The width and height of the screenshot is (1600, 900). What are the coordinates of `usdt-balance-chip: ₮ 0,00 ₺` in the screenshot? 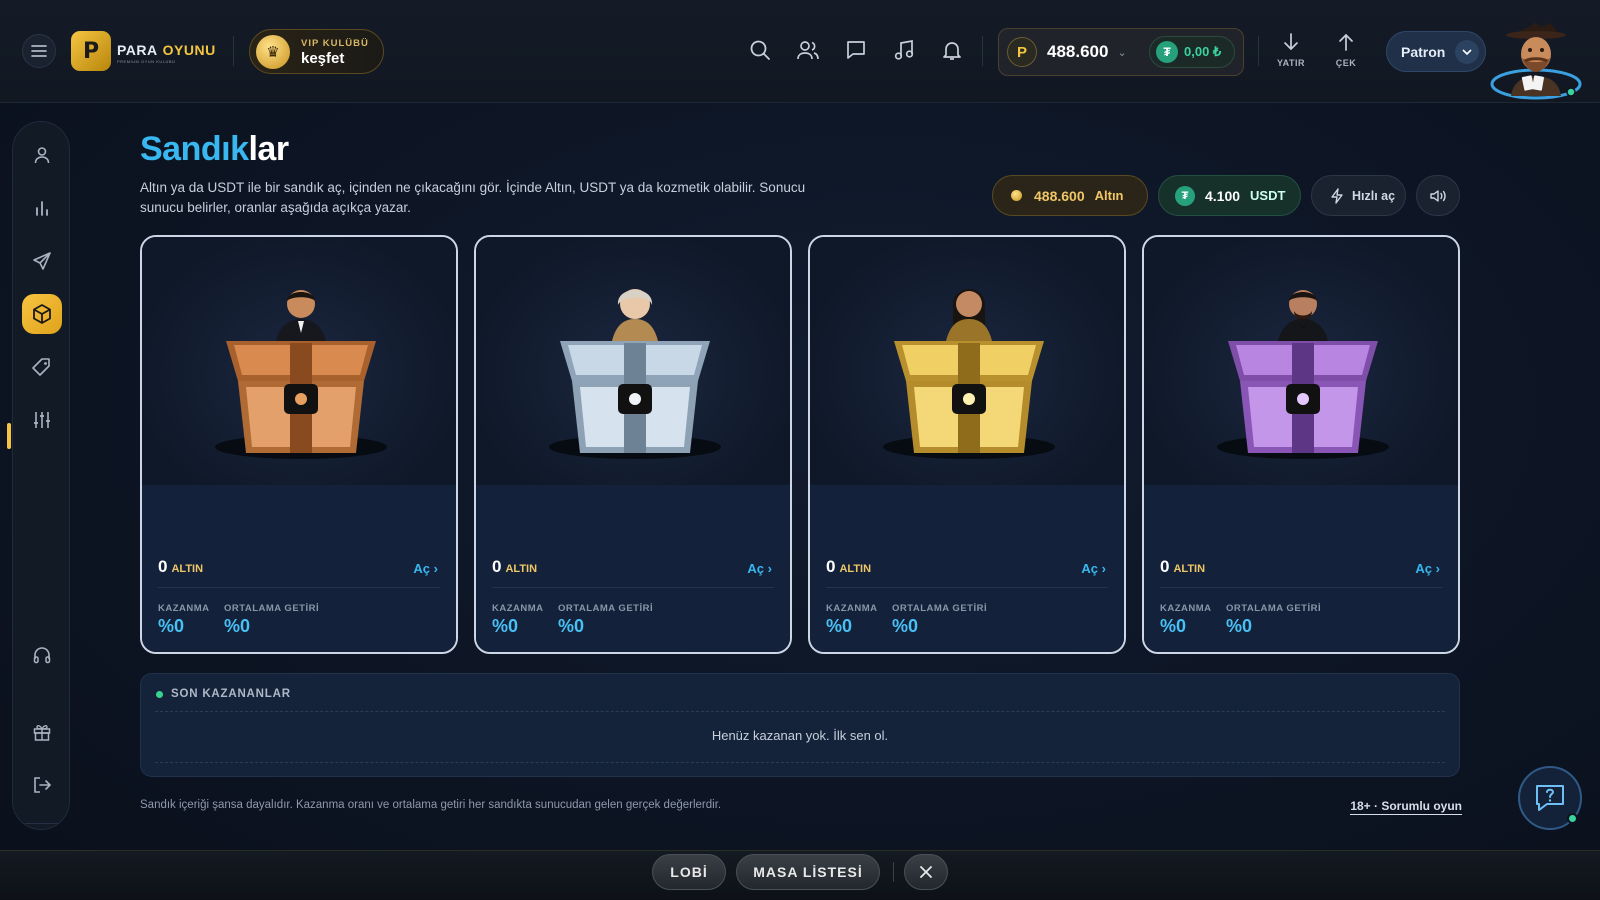 It's located at (1192, 52).